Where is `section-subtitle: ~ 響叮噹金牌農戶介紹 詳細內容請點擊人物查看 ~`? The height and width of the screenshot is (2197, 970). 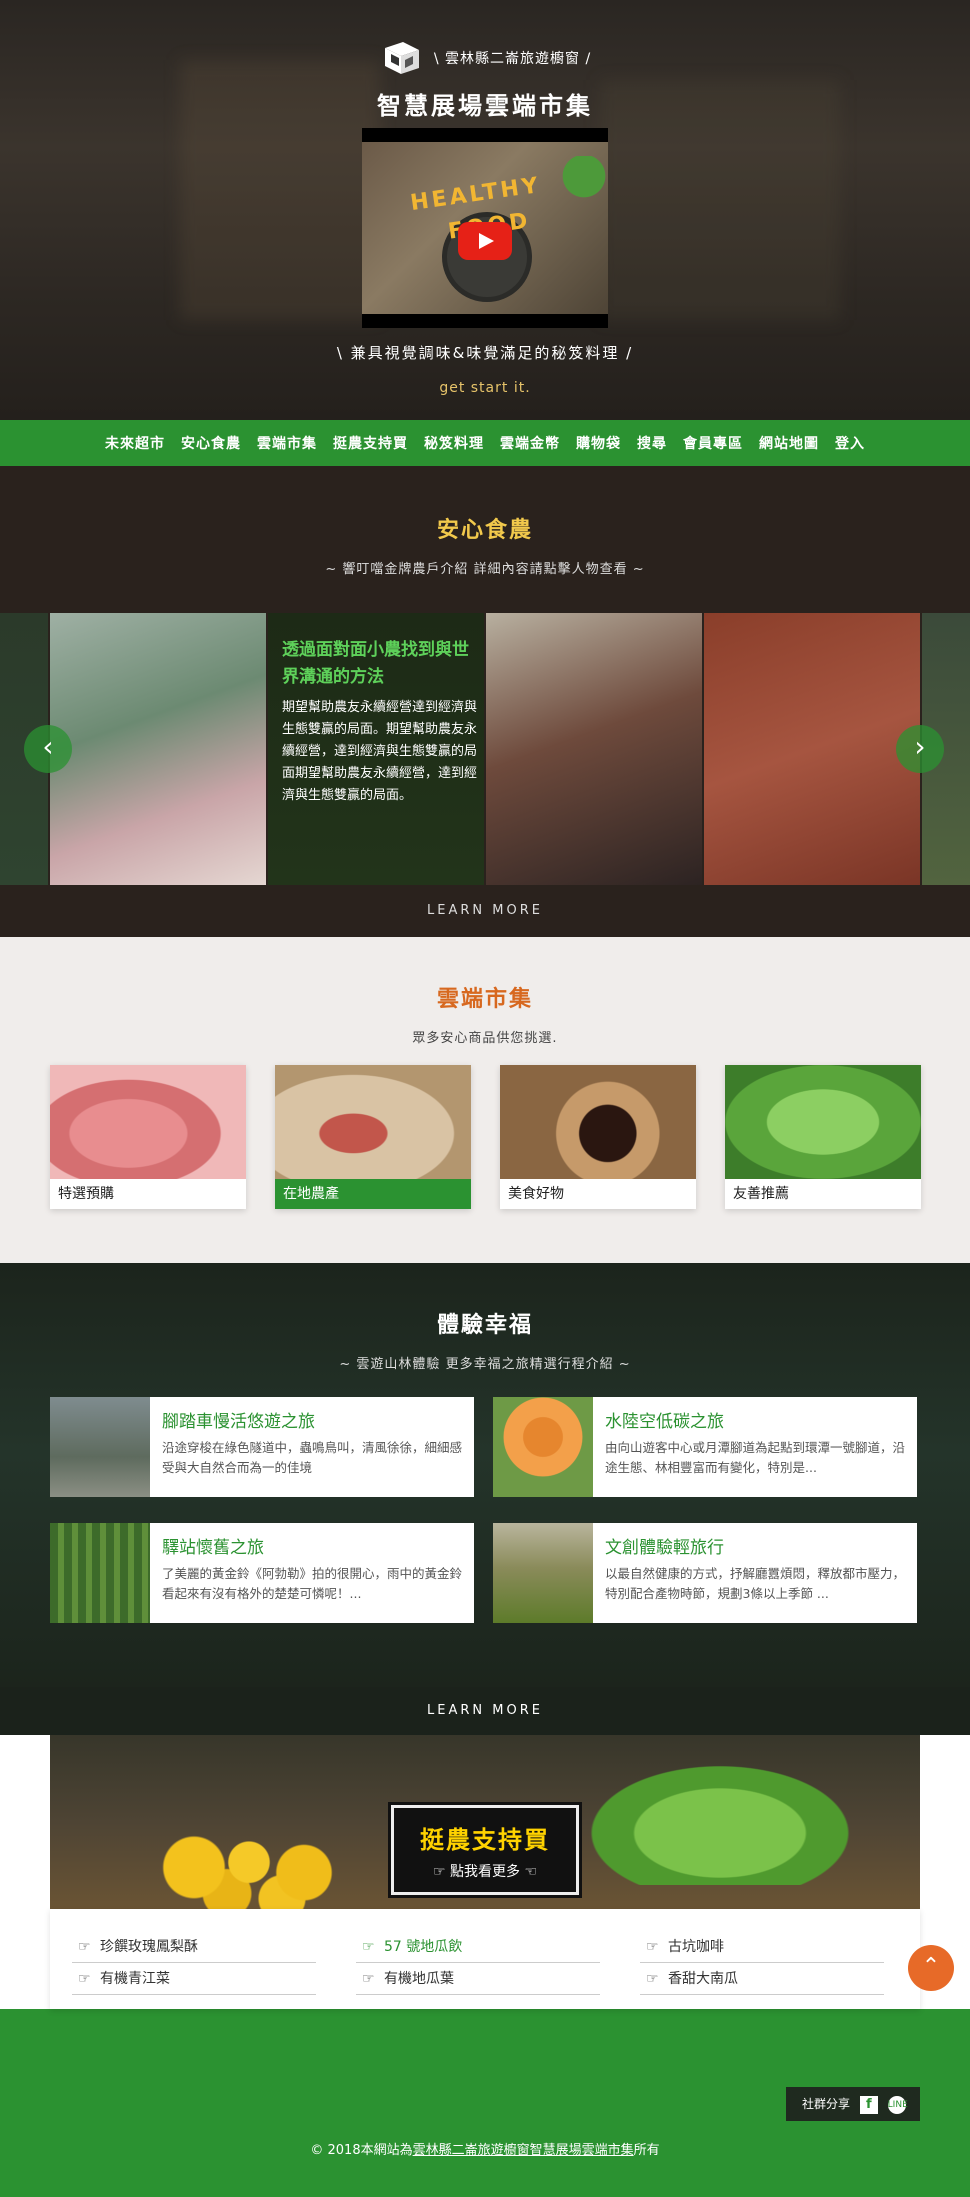 section-subtitle: ~ 響叮噹金牌農戶介紹 詳細內容請點擊人物查看 ~ is located at coordinates (485, 569).